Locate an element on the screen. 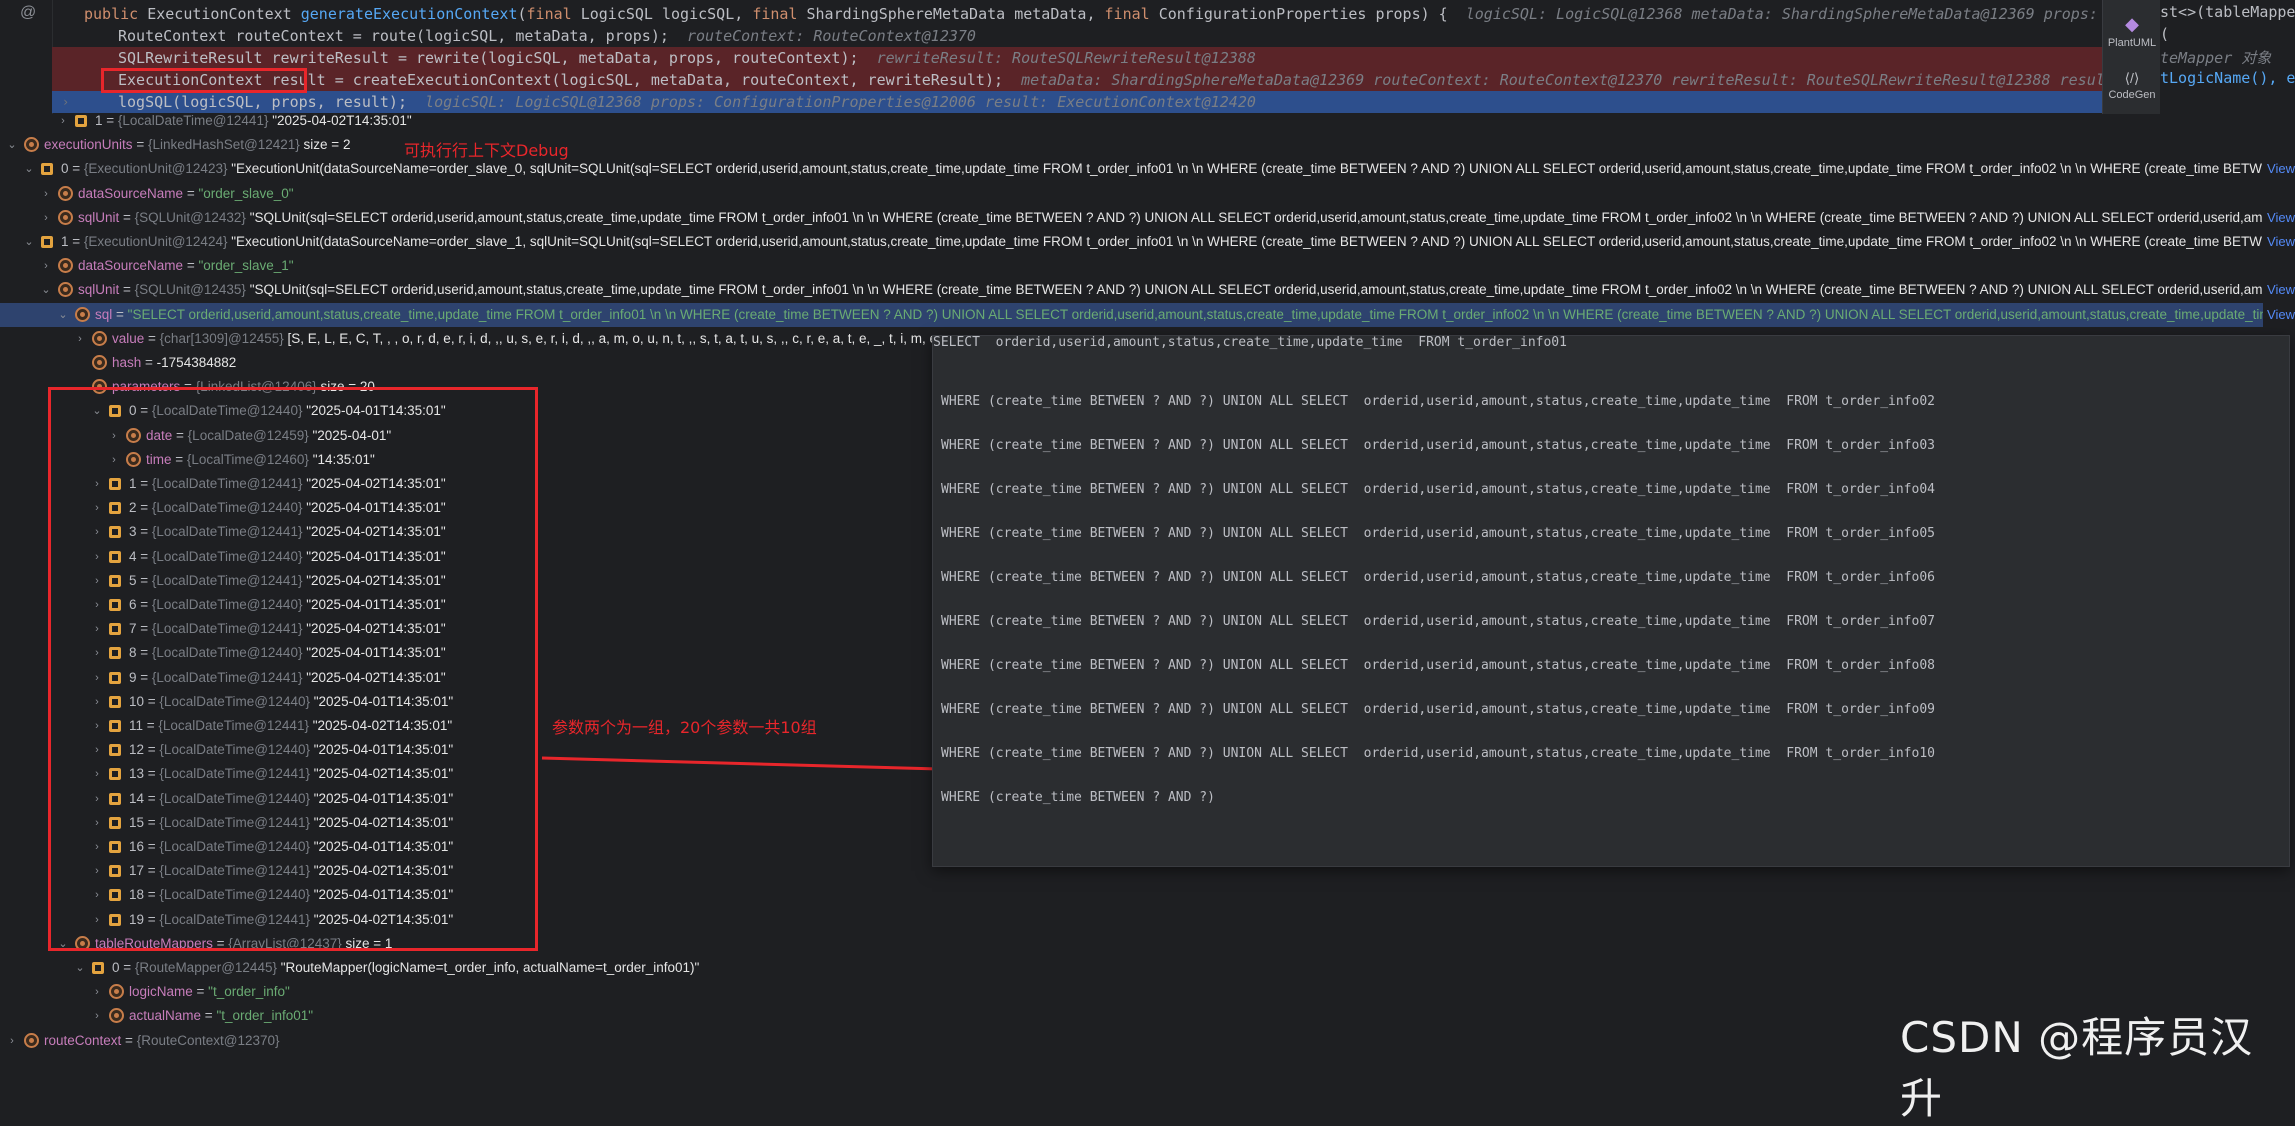  variable-type: {char[1309]@12455} is located at coordinates (221, 338).